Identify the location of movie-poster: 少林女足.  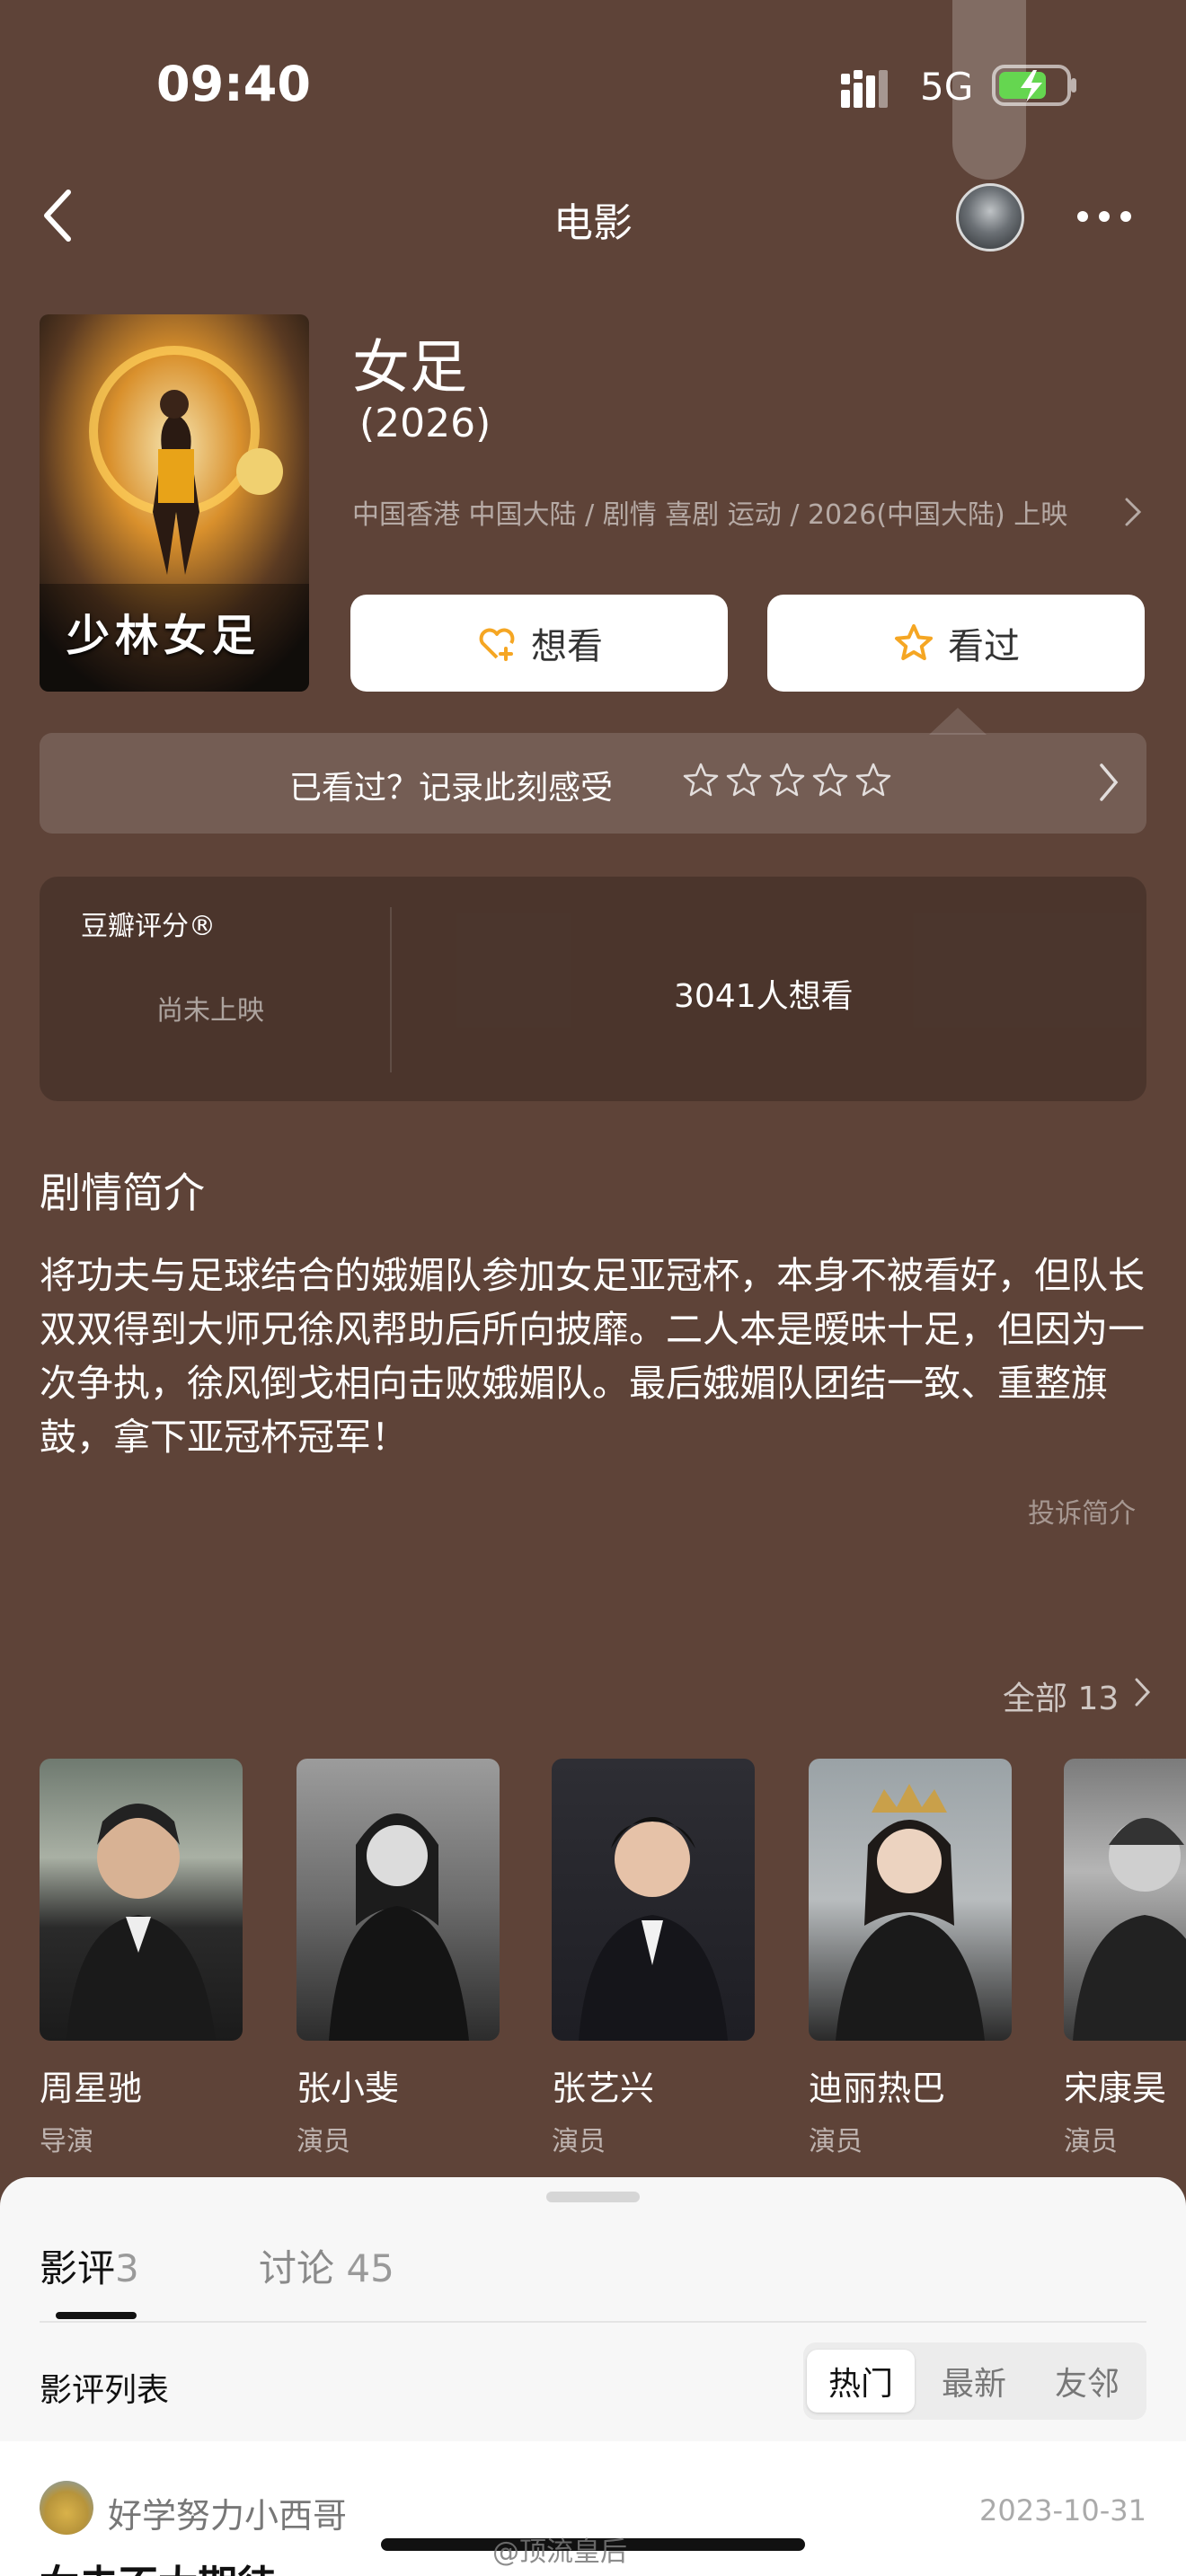
(174, 503).